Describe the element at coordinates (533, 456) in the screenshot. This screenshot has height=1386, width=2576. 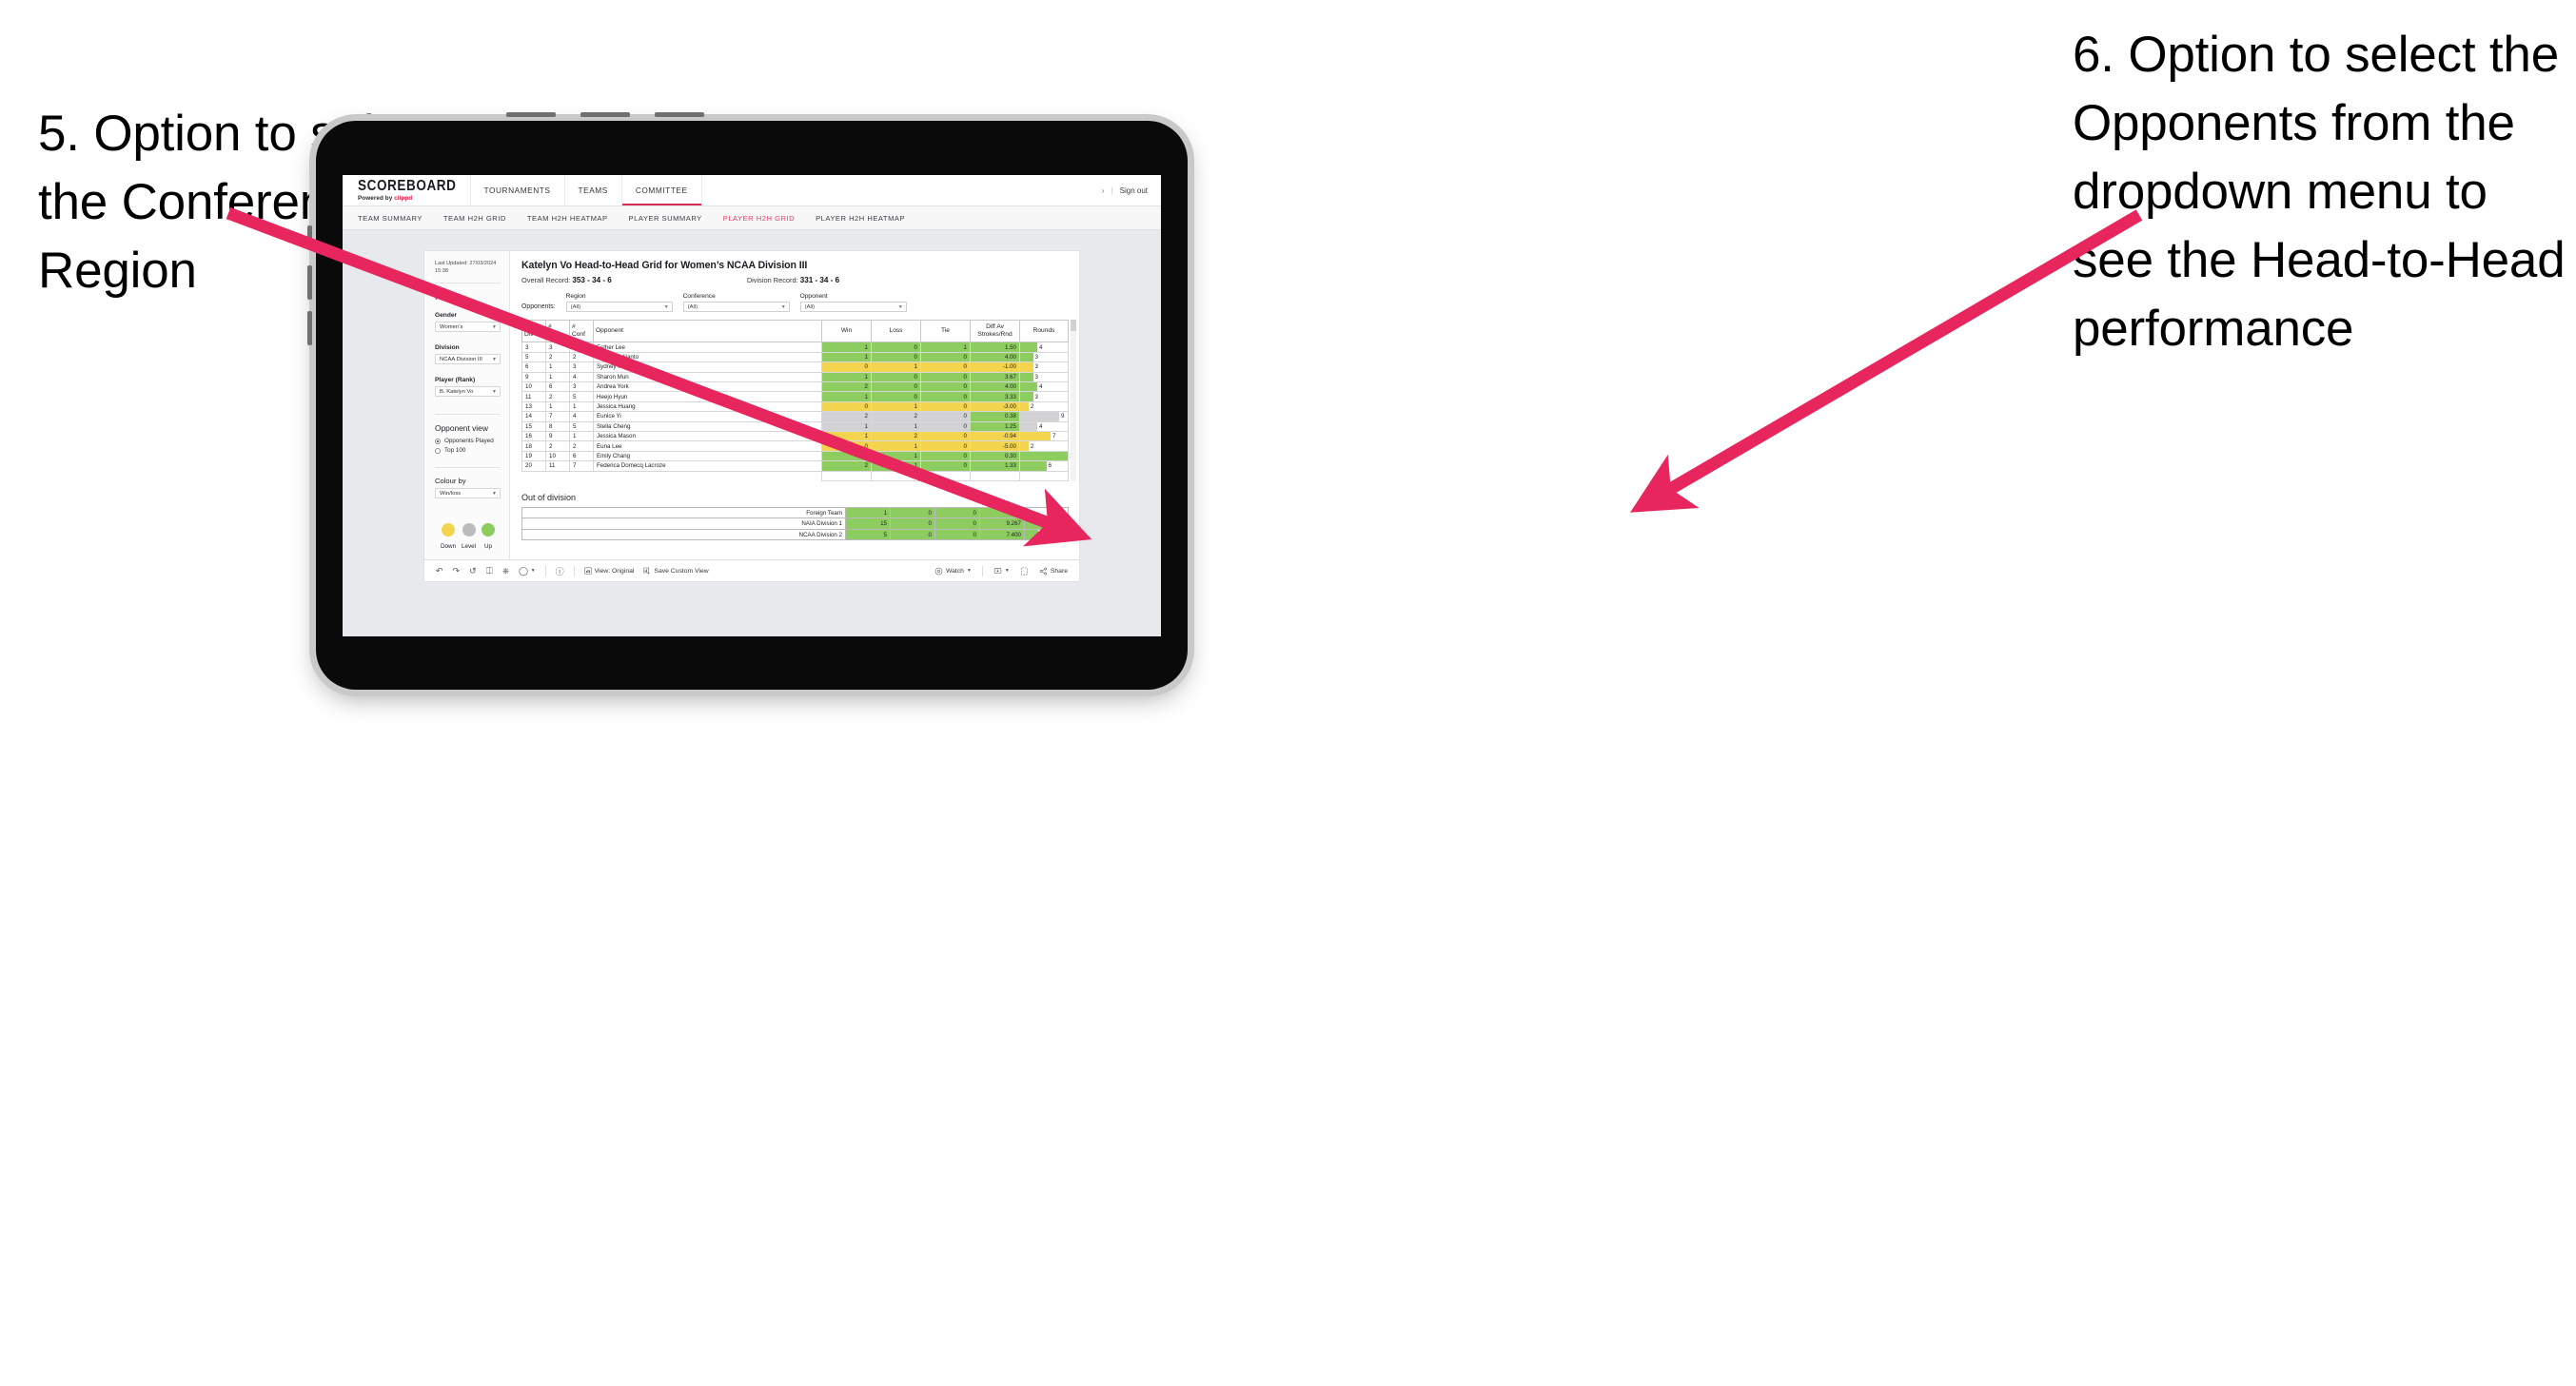
I see `cell-div: 19` at that location.